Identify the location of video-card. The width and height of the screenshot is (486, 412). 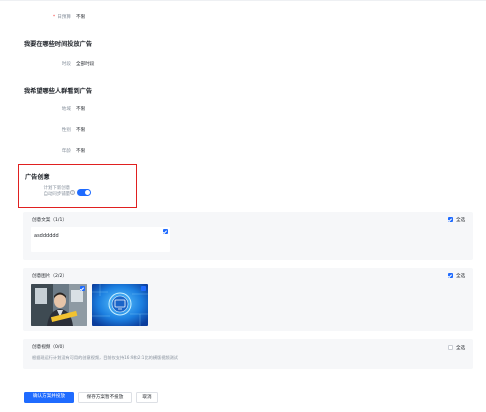
(248, 354).